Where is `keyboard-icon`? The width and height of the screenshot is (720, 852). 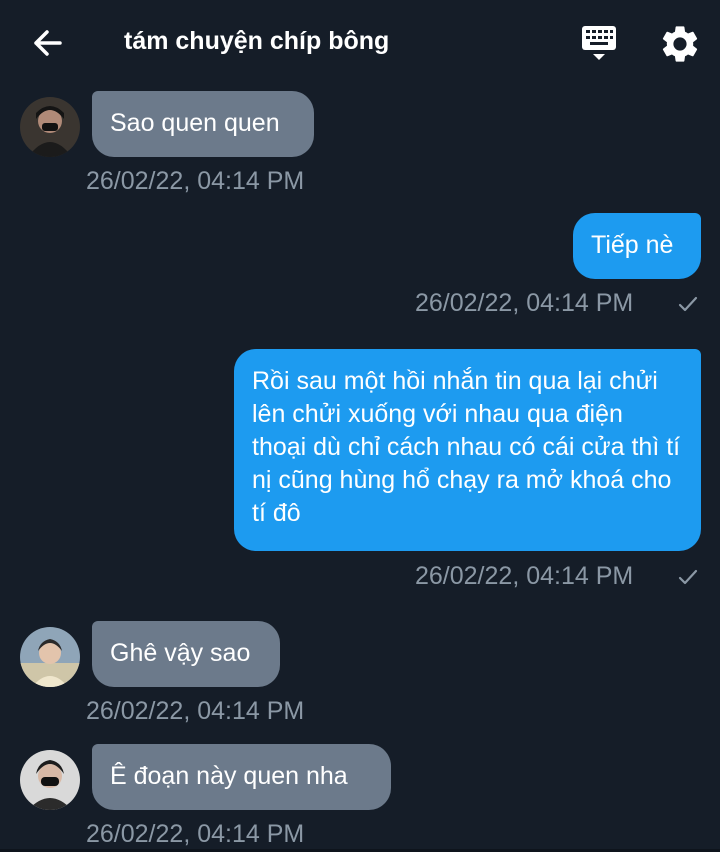 keyboard-icon is located at coordinates (599, 43).